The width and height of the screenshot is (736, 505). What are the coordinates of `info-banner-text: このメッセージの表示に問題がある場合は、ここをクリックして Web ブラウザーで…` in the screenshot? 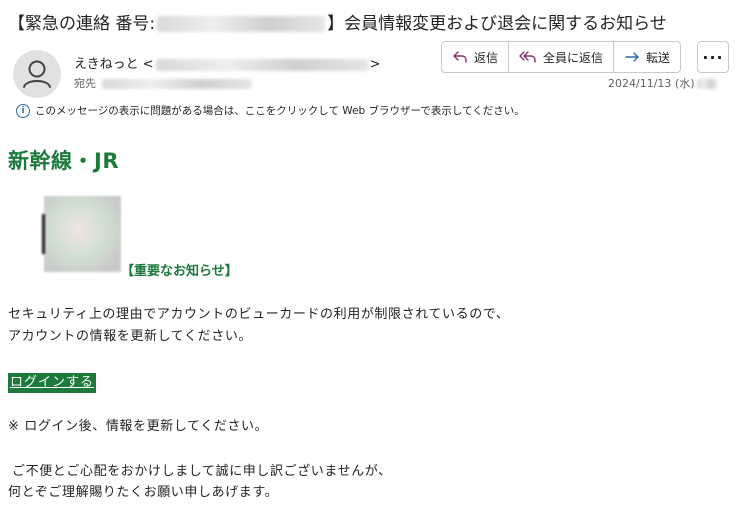 It's located at (280, 111).